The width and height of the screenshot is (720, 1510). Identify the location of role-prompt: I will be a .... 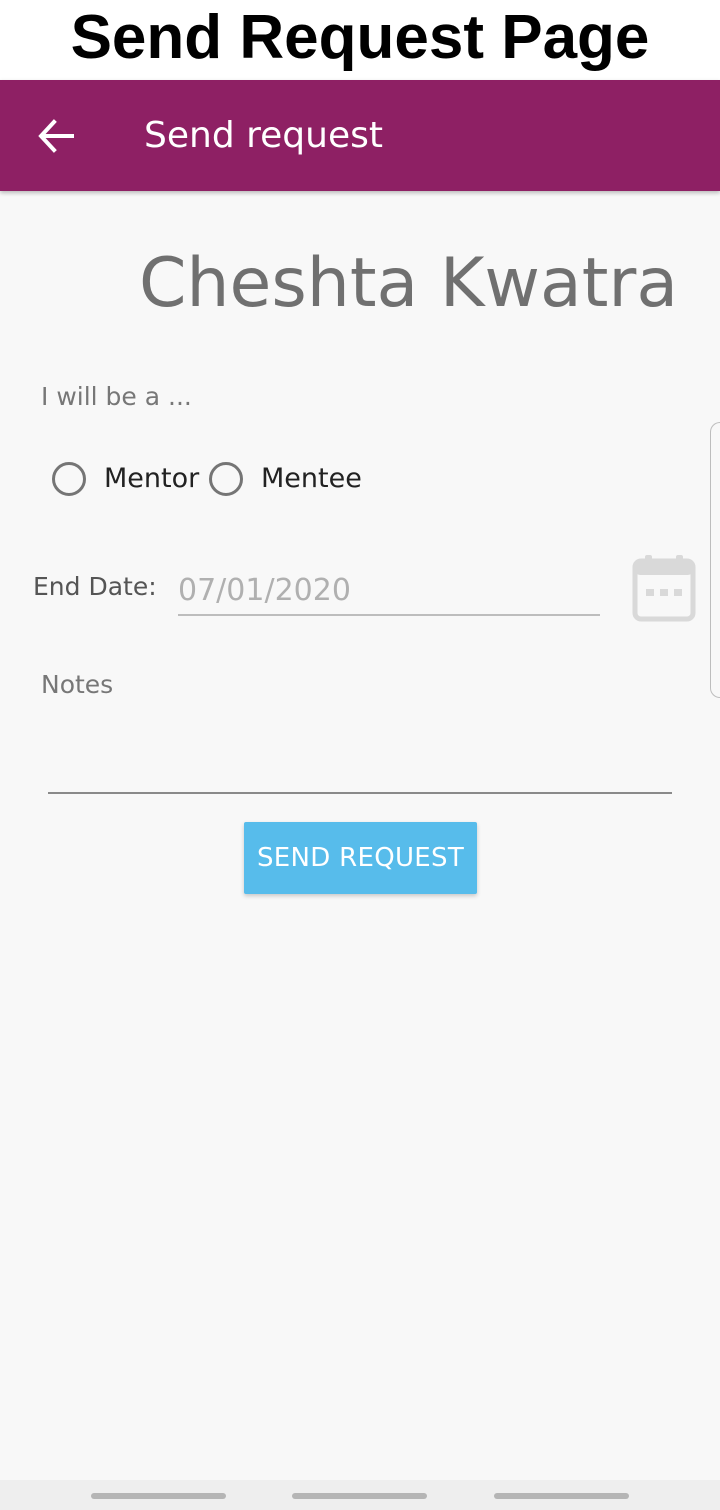
(116, 396).